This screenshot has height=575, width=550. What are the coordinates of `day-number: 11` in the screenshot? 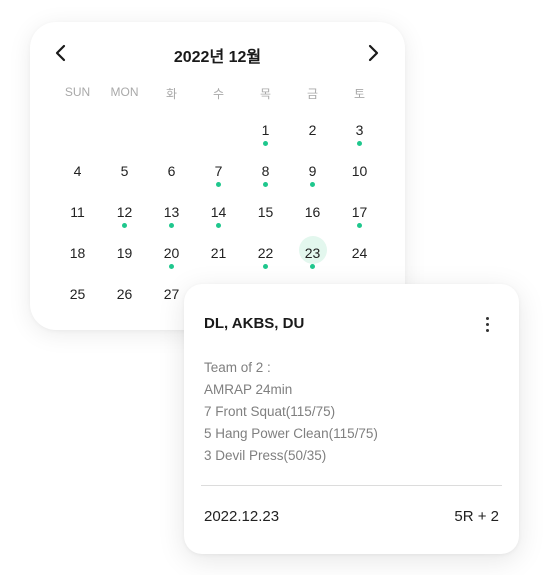 It's located at (77, 212).